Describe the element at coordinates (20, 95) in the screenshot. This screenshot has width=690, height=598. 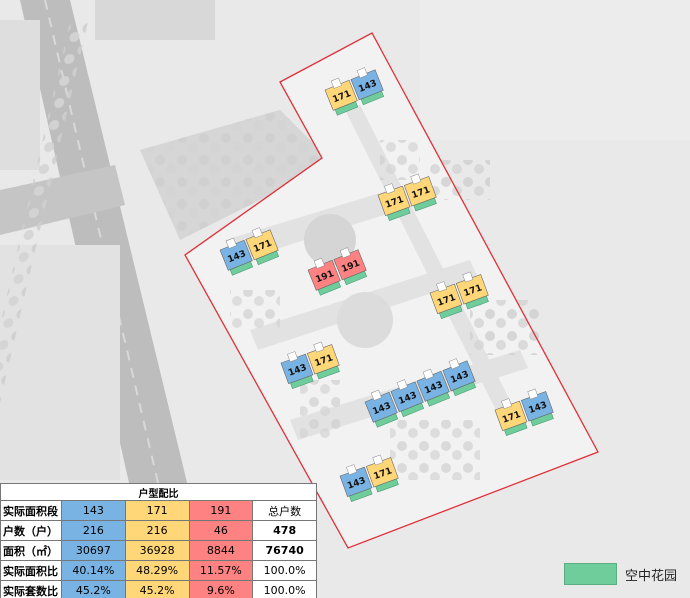
I see `lot-west` at that location.